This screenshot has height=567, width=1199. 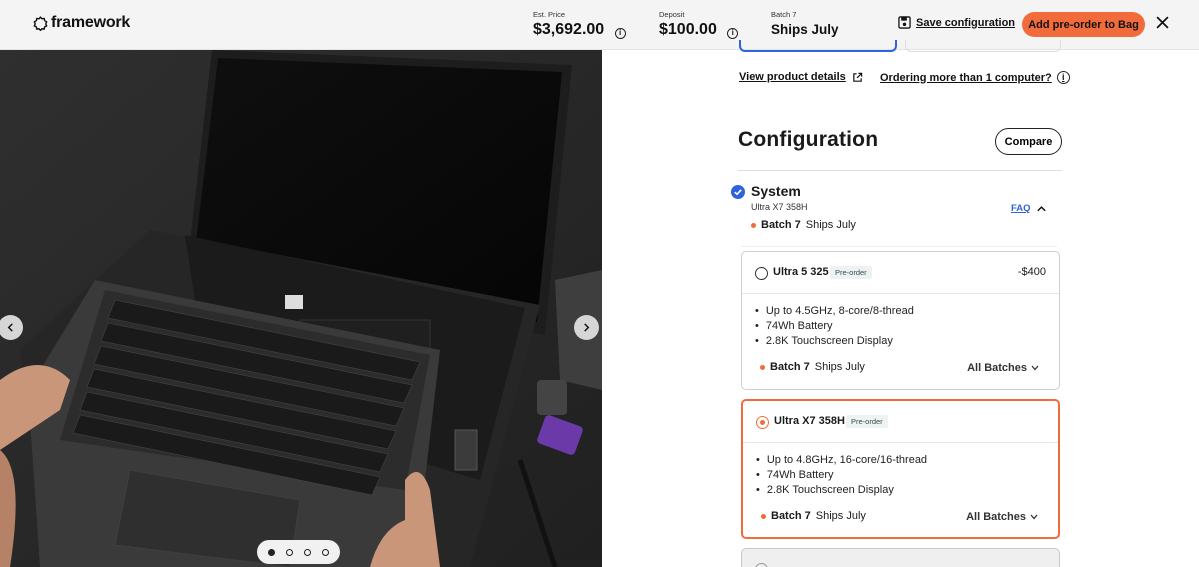 I want to click on option-name: Ultra X7 358H, so click(x=809, y=421).